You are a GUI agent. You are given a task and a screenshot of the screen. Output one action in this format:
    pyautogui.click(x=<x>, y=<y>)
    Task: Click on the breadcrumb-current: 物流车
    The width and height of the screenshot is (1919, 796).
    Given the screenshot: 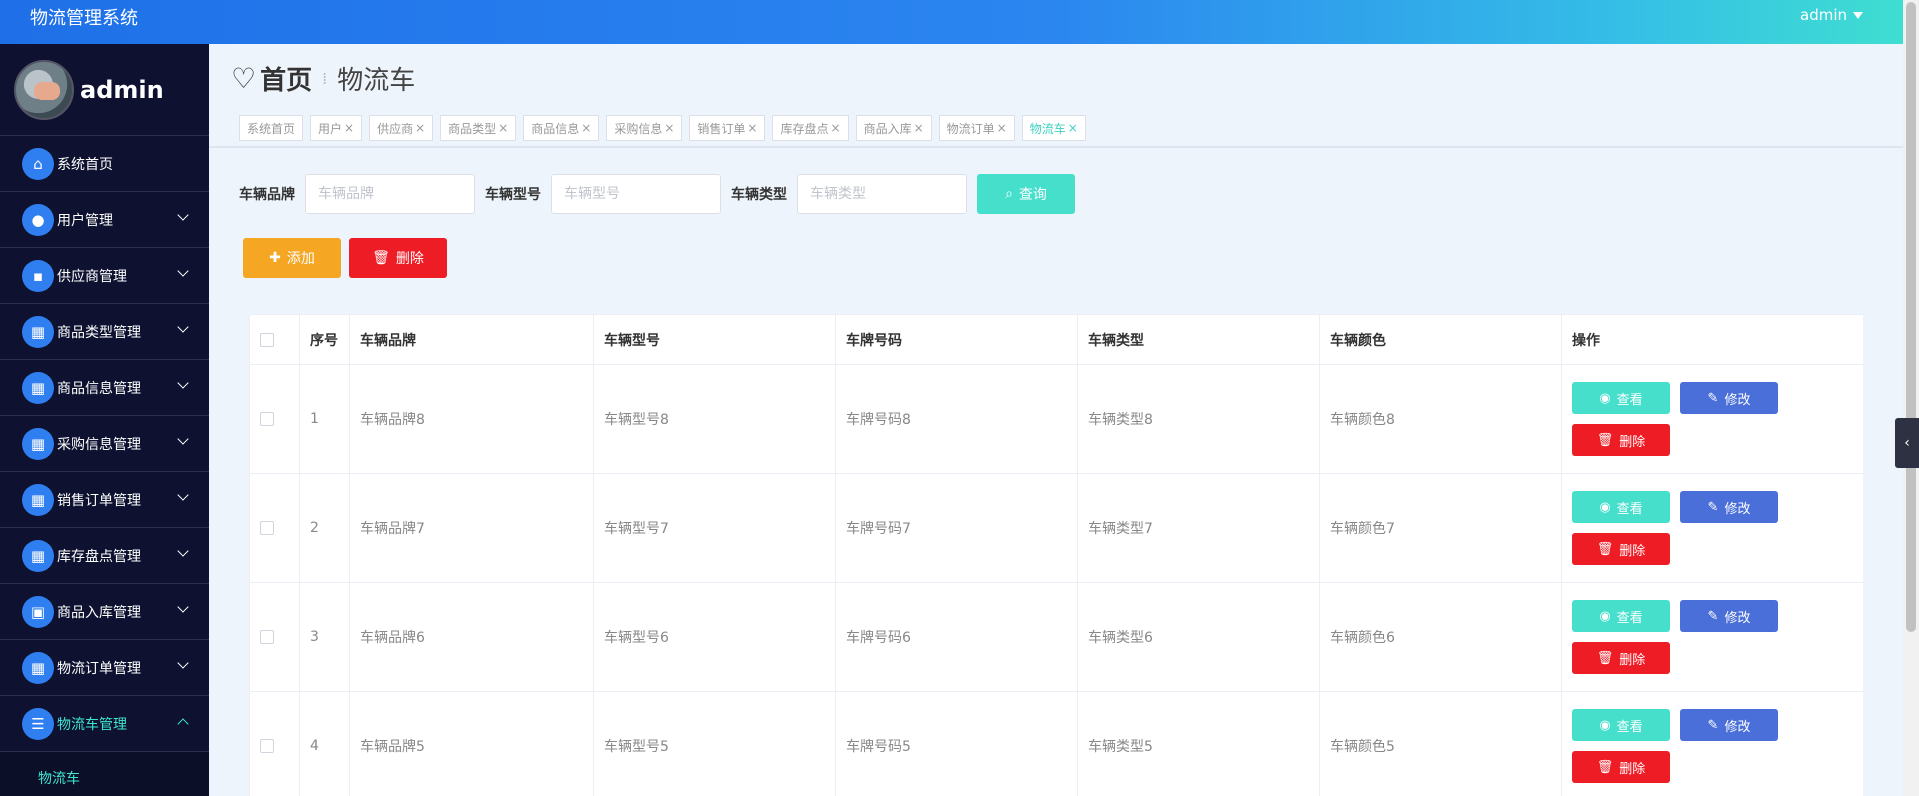 What is the action you would take?
    pyautogui.click(x=376, y=80)
    